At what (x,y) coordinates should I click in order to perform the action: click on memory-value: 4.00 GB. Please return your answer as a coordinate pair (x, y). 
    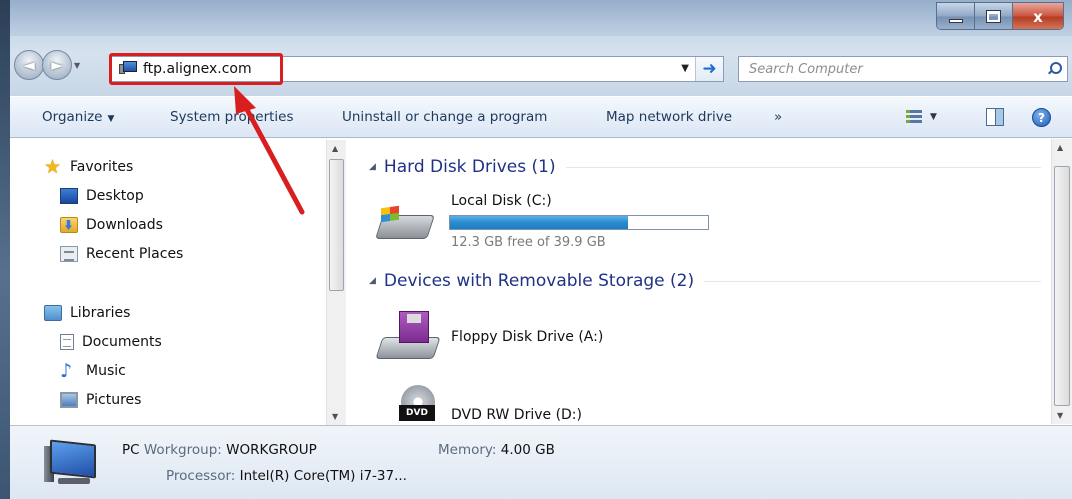
    Looking at the image, I should click on (527, 450).